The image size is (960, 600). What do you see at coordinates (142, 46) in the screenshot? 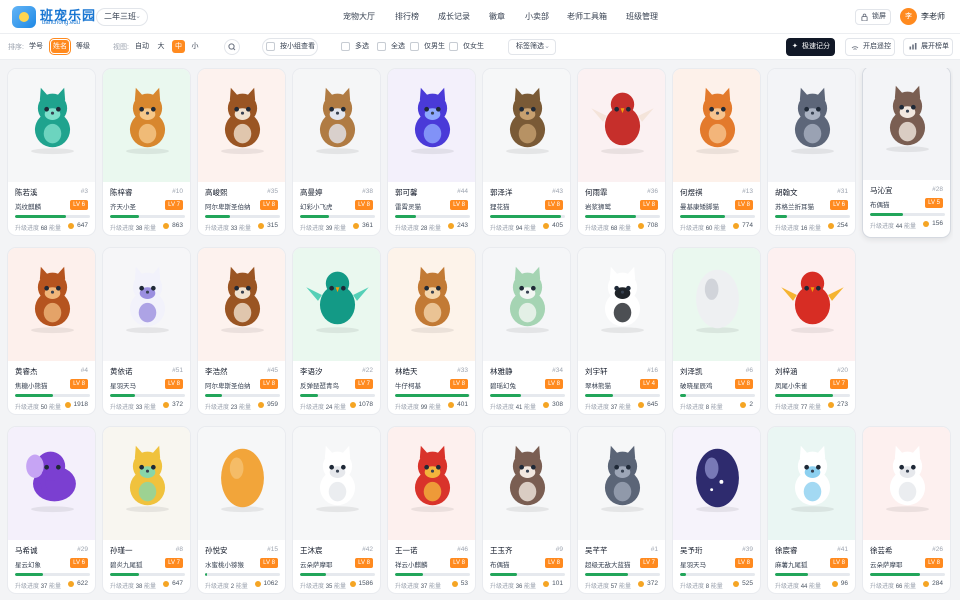
I see `view-option-auto: 自动` at bounding box center [142, 46].